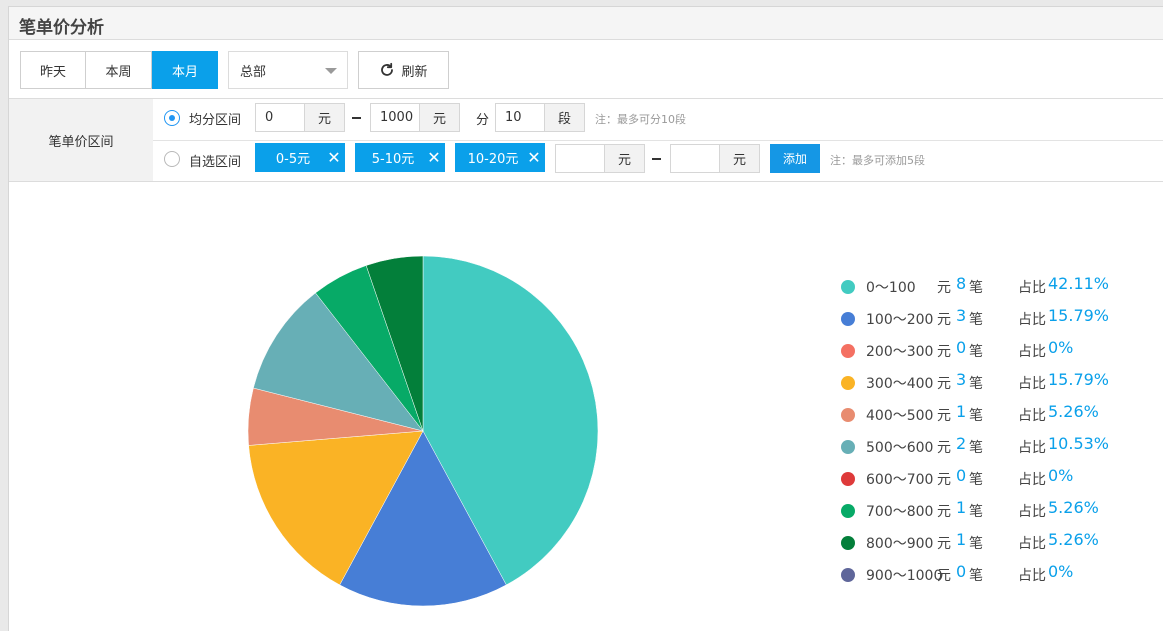 The width and height of the screenshot is (1163, 631). What do you see at coordinates (991, 478) in the screenshot?
I see `legend-item: 600～700 元 0 笔 占比 0%` at bounding box center [991, 478].